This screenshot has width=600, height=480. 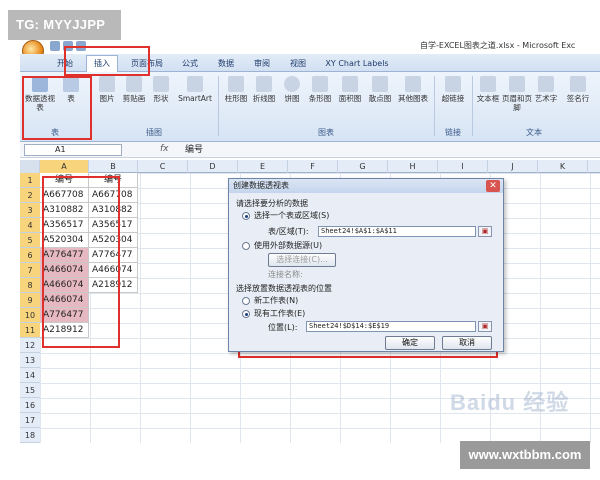 What do you see at coordinates (517, 94) in the screenshot?
I see `header-footer-button: 页眉和页脚` at bounding box center [517, 94].